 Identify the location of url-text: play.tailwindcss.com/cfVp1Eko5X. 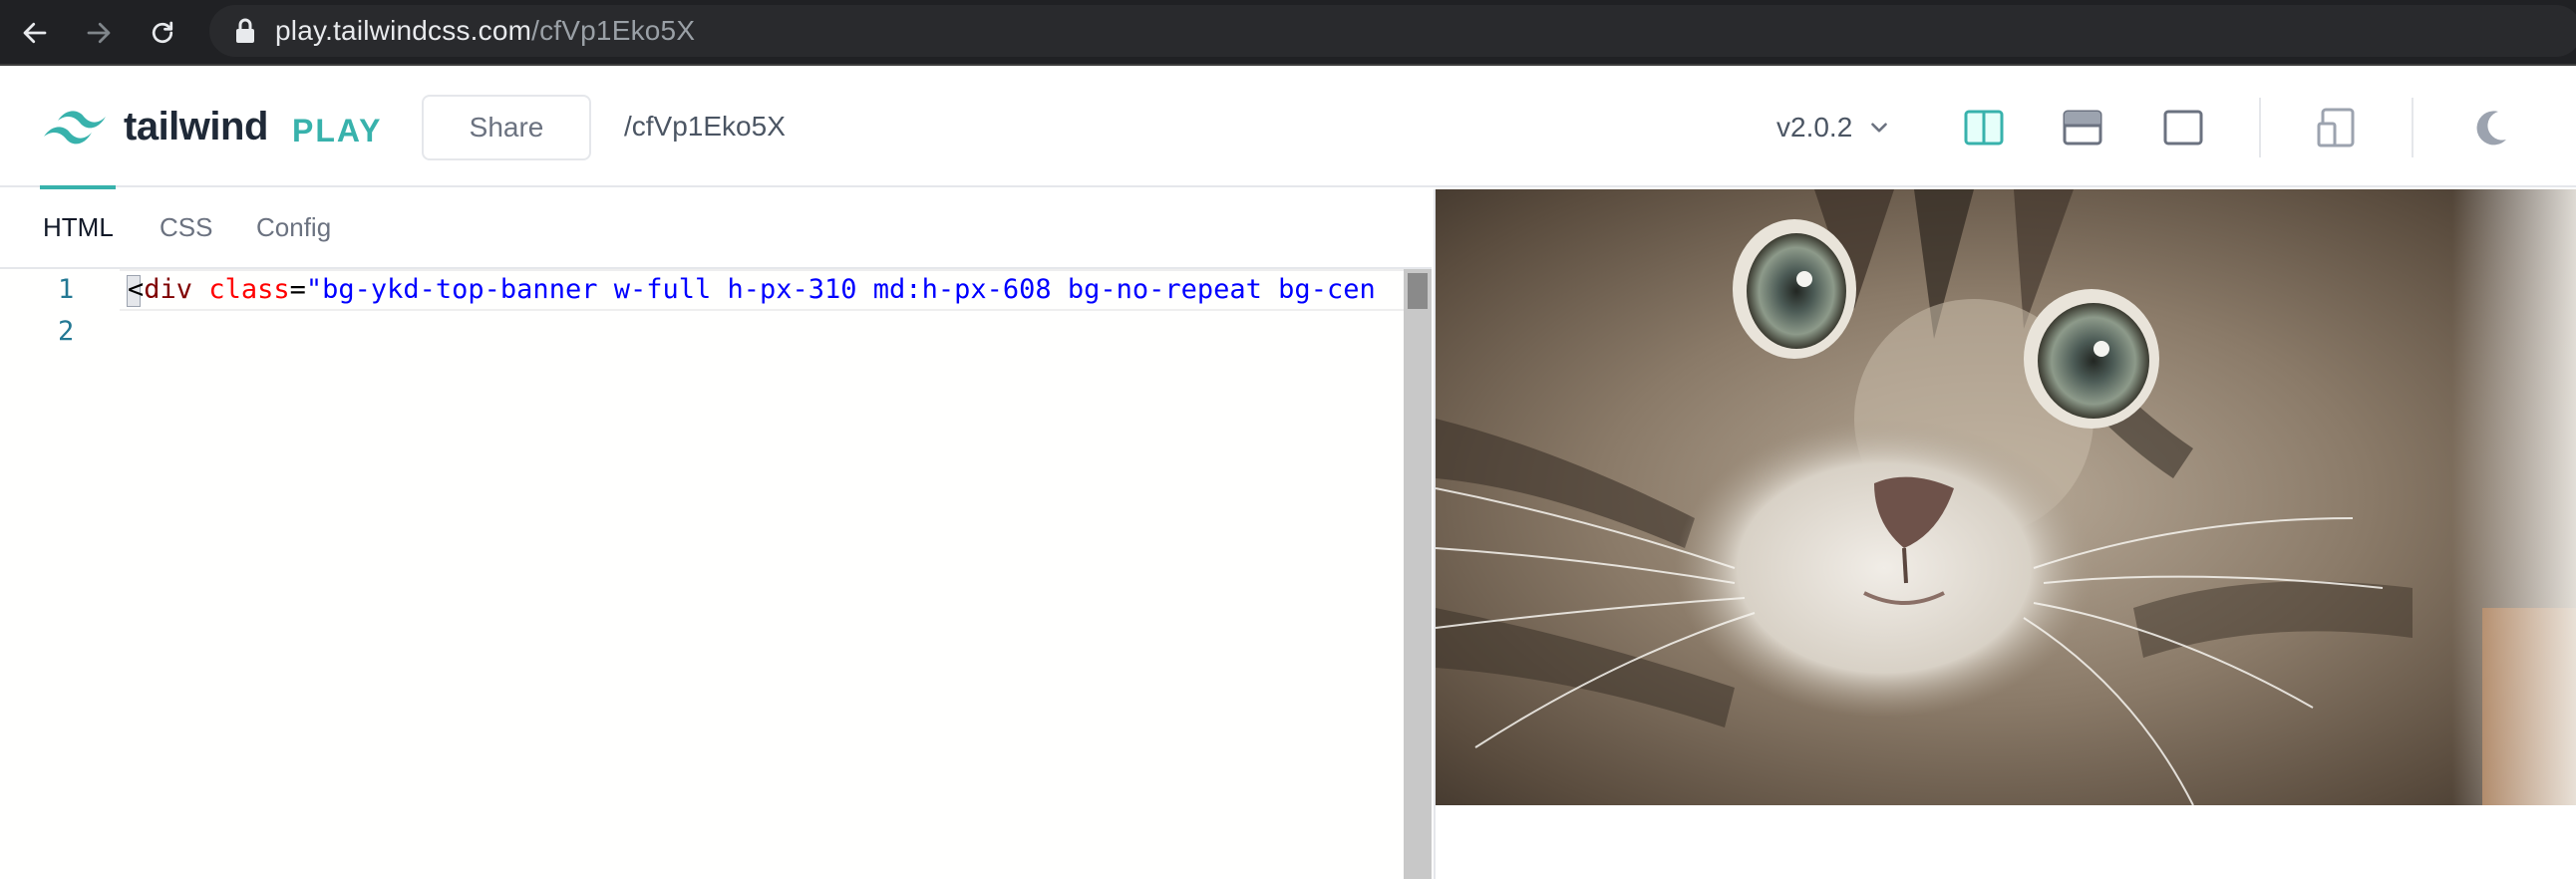
(485, 31).